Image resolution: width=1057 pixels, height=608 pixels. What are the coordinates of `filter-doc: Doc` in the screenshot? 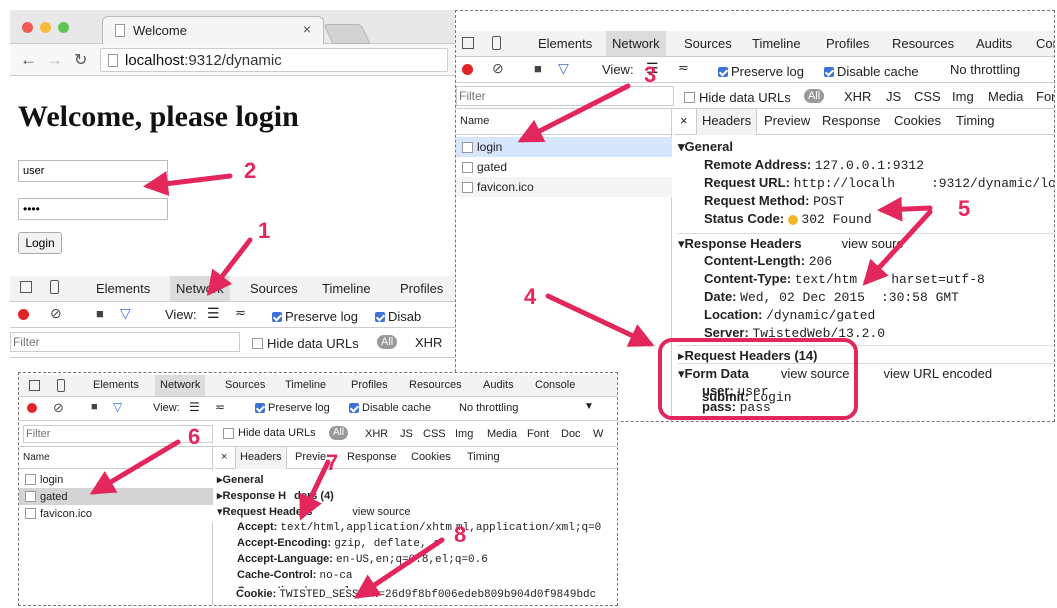 It's located at (571, 434).